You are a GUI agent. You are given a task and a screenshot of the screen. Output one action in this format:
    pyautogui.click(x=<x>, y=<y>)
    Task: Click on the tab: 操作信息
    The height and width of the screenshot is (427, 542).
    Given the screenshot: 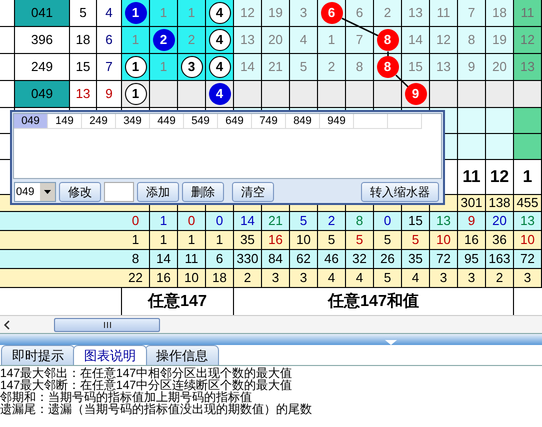 What is the action you would take?
    pyautogui.click(x=182, y=355)
    